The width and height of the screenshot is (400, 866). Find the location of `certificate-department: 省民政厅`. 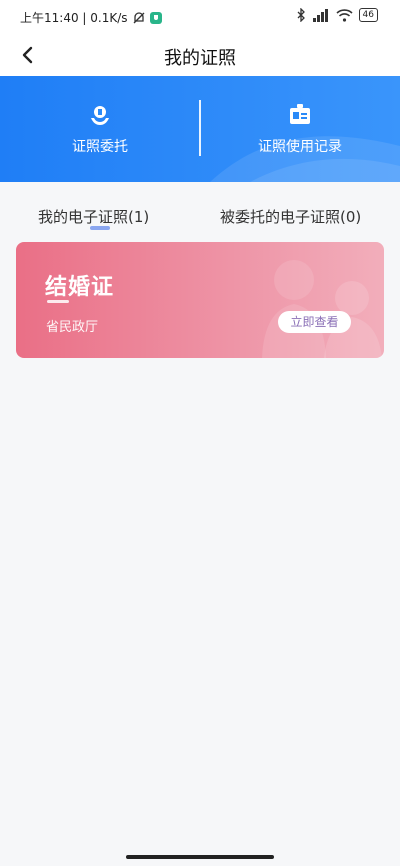

certificate-department: 省民政厅 is located at coordinates (72, 327).